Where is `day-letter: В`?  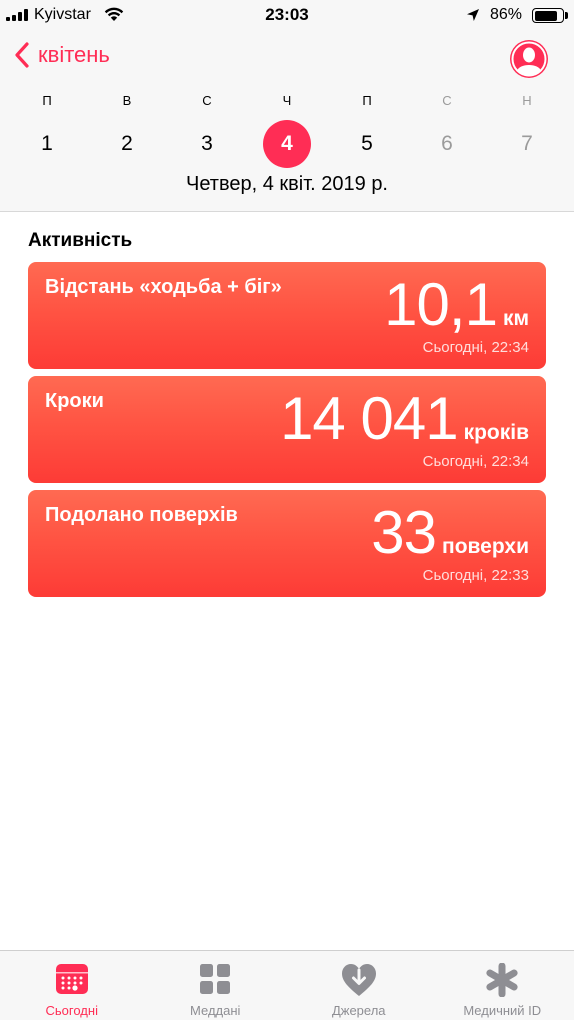
day-letter: В is located at coordinates (127, 100).